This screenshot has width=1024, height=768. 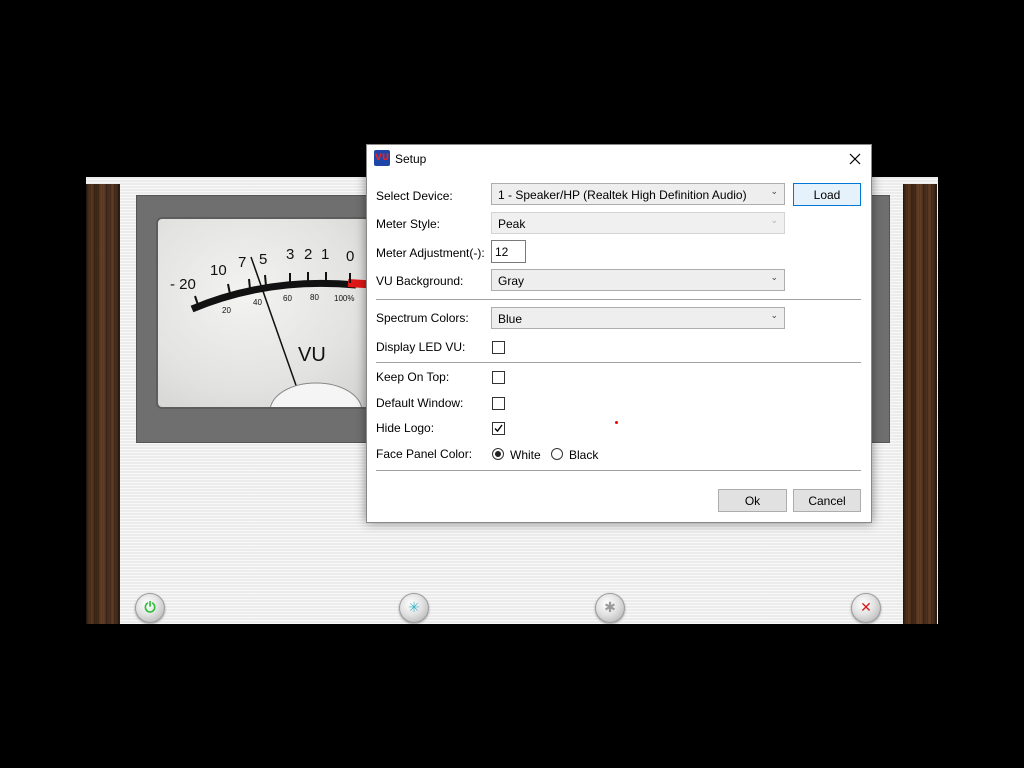 What do you see at coordinates (314, 297) in the screenshot?
I see `vu-percent-label: 80` at bounding box center [314, 297].